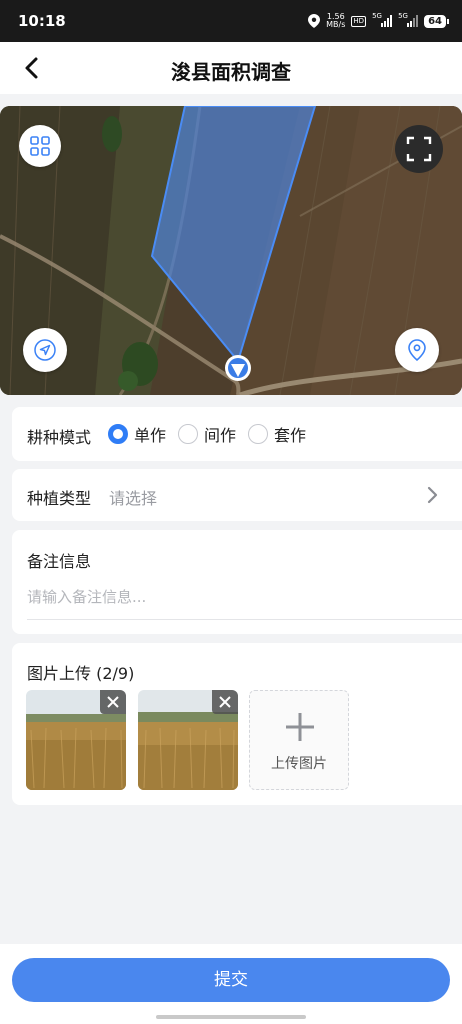 This screenshot has height=1024, width=462. I want to click on grid-icon, so click(40, 146).